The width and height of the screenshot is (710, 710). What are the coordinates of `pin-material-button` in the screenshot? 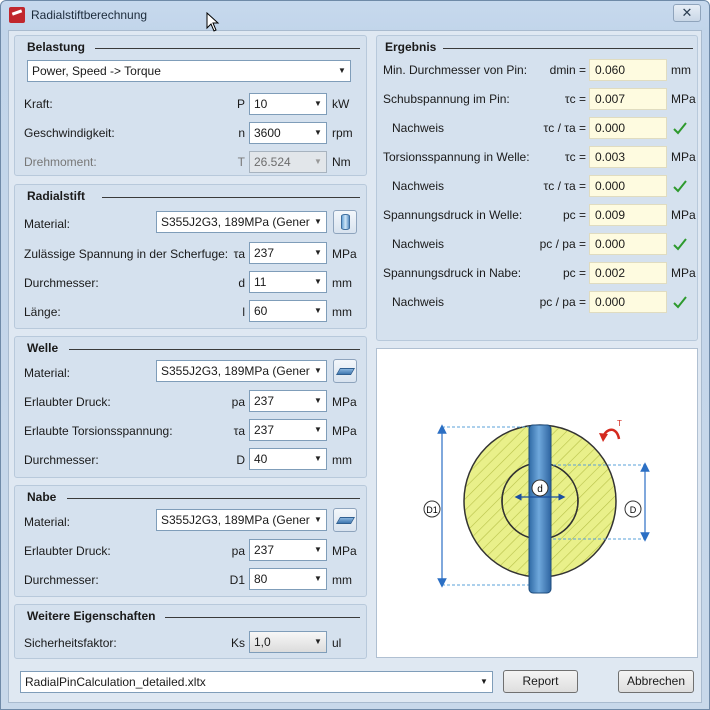 It's located at (345, 222).